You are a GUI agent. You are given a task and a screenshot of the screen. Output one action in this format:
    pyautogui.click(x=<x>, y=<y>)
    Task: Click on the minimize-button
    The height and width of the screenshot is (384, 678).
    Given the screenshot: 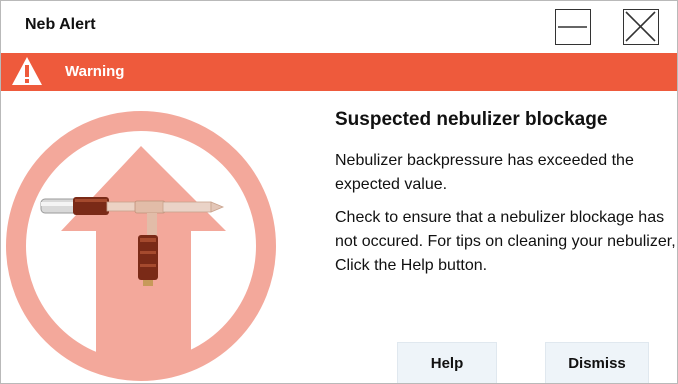 What is the action you would take?
    pyautogui.click(x=573, y=27)
    